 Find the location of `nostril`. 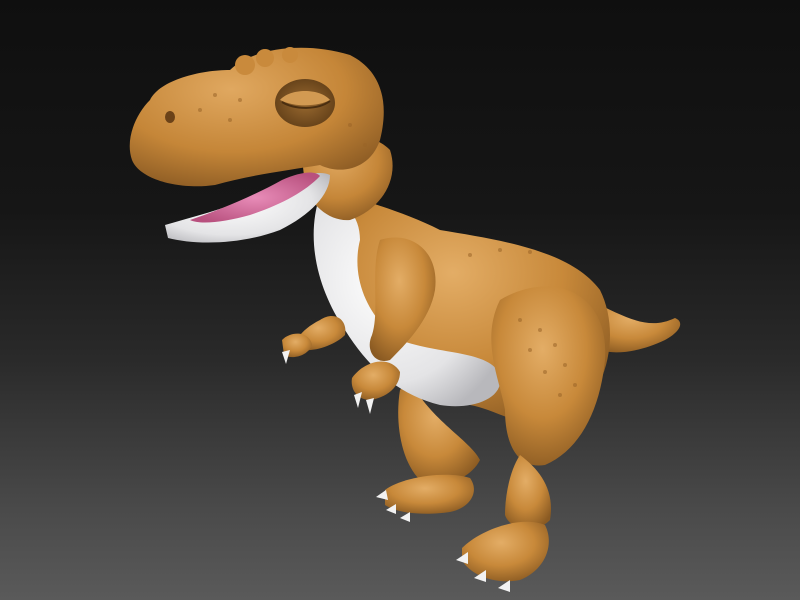

nostril is located at coordinates (170, 117).